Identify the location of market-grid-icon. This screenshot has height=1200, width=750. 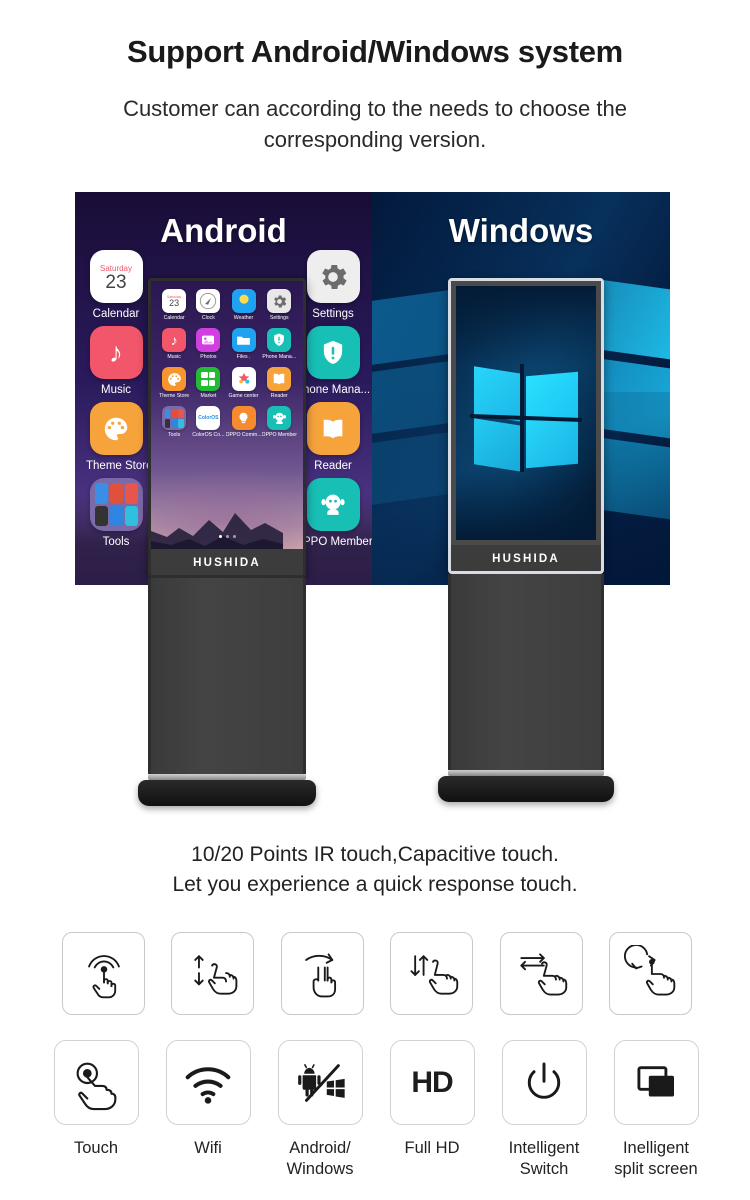
(208, 379).